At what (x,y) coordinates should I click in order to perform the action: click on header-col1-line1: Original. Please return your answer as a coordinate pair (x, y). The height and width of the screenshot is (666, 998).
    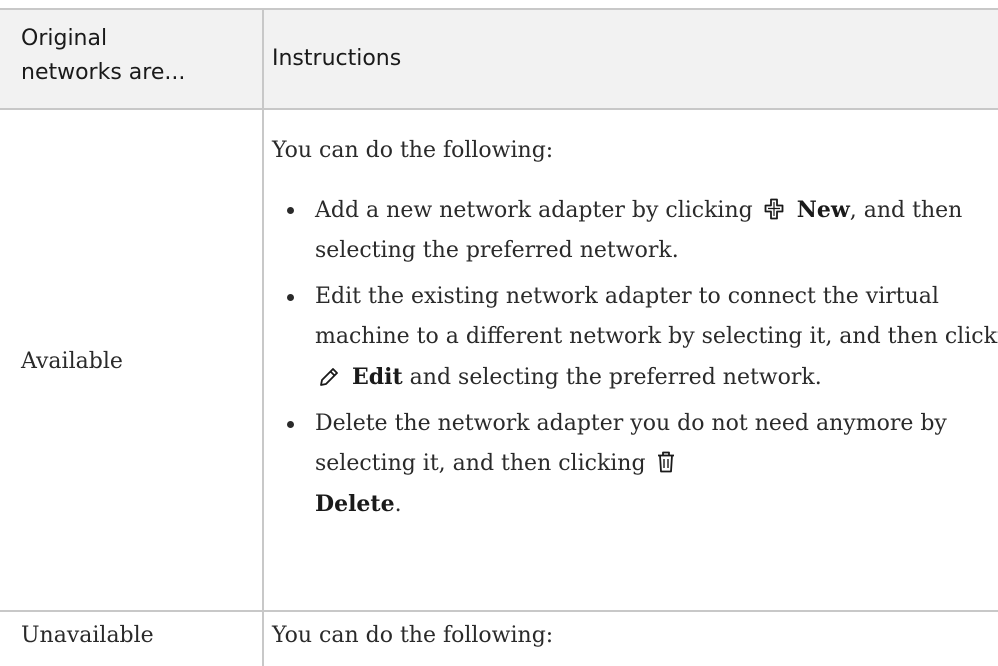
    Looking at the image, I should click on (64, 38).